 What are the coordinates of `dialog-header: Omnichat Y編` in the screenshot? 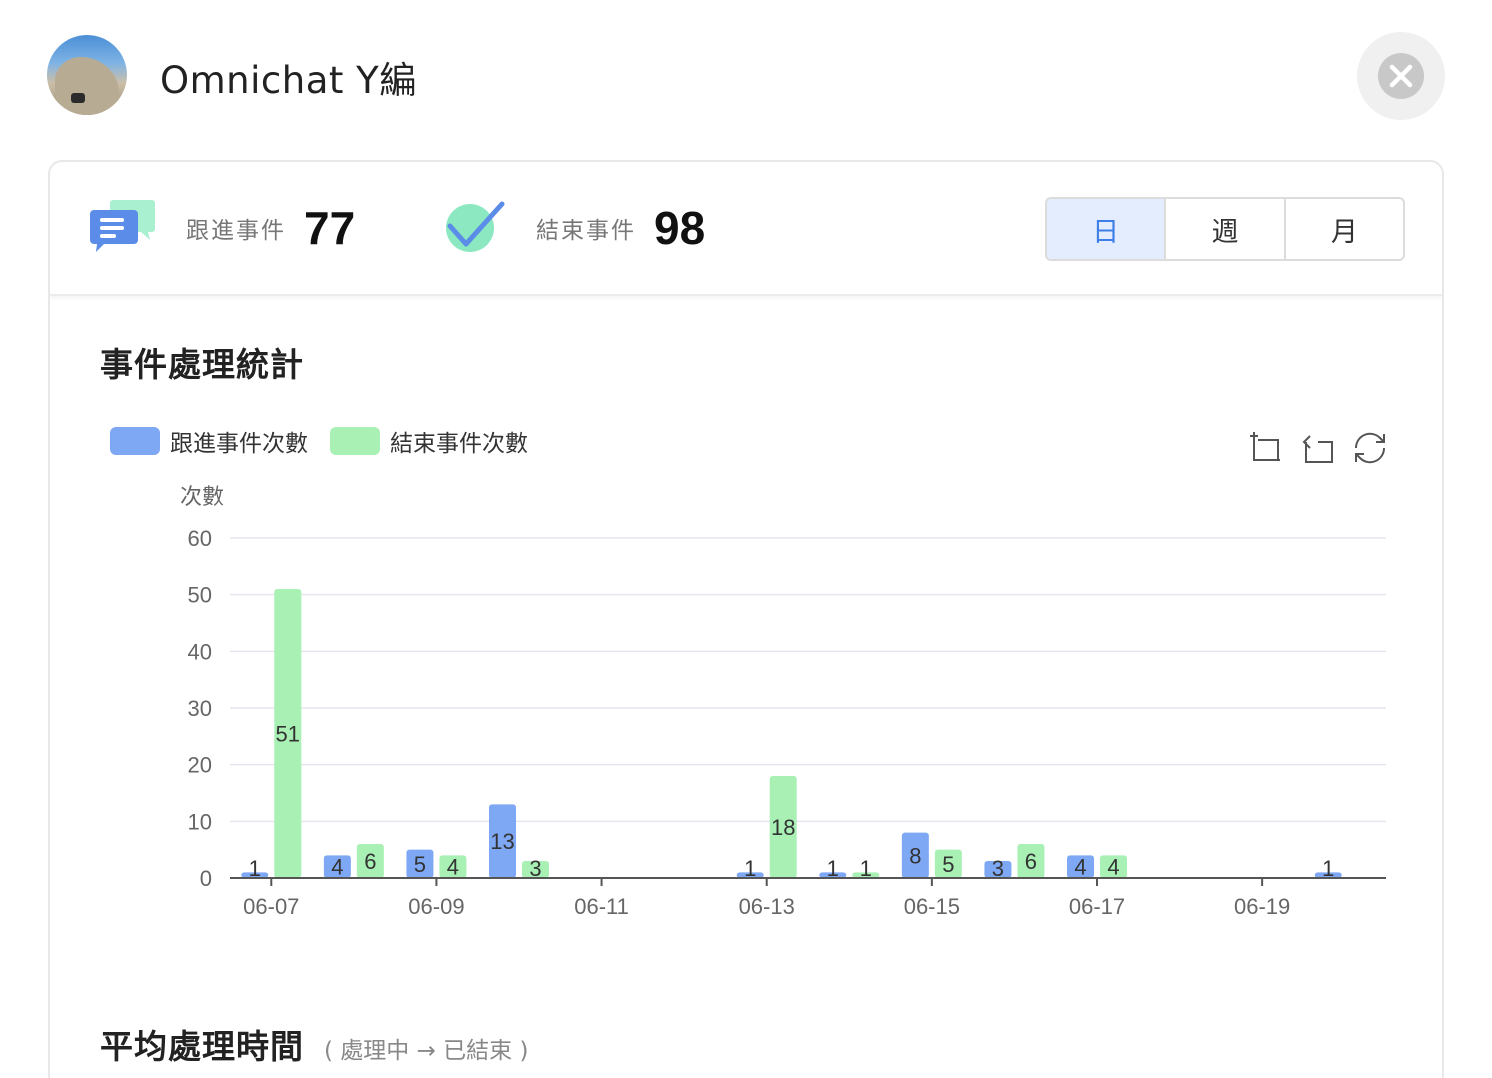 It's located at (746, 75).